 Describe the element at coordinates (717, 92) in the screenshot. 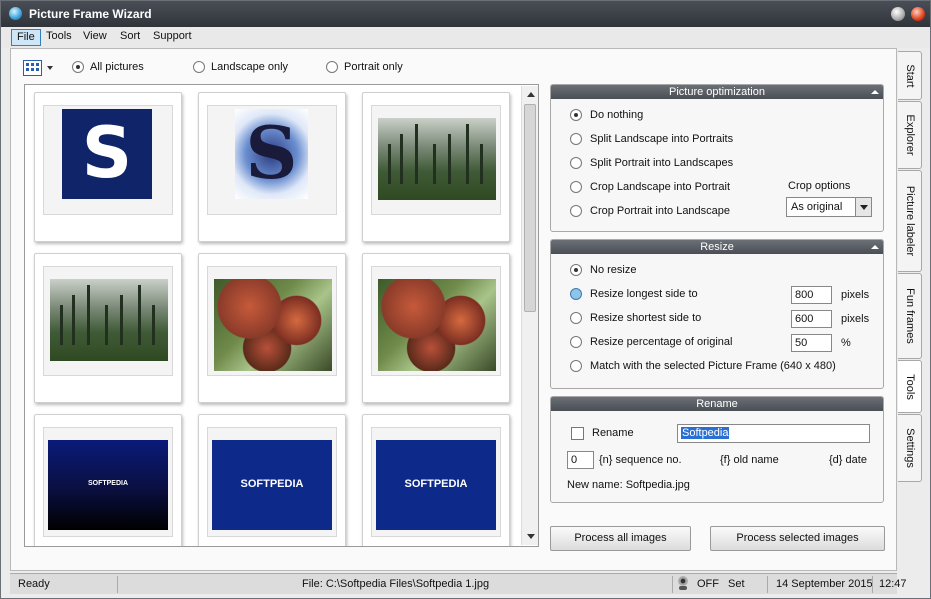

I see `optimization-header: Picture optimization` at that location.